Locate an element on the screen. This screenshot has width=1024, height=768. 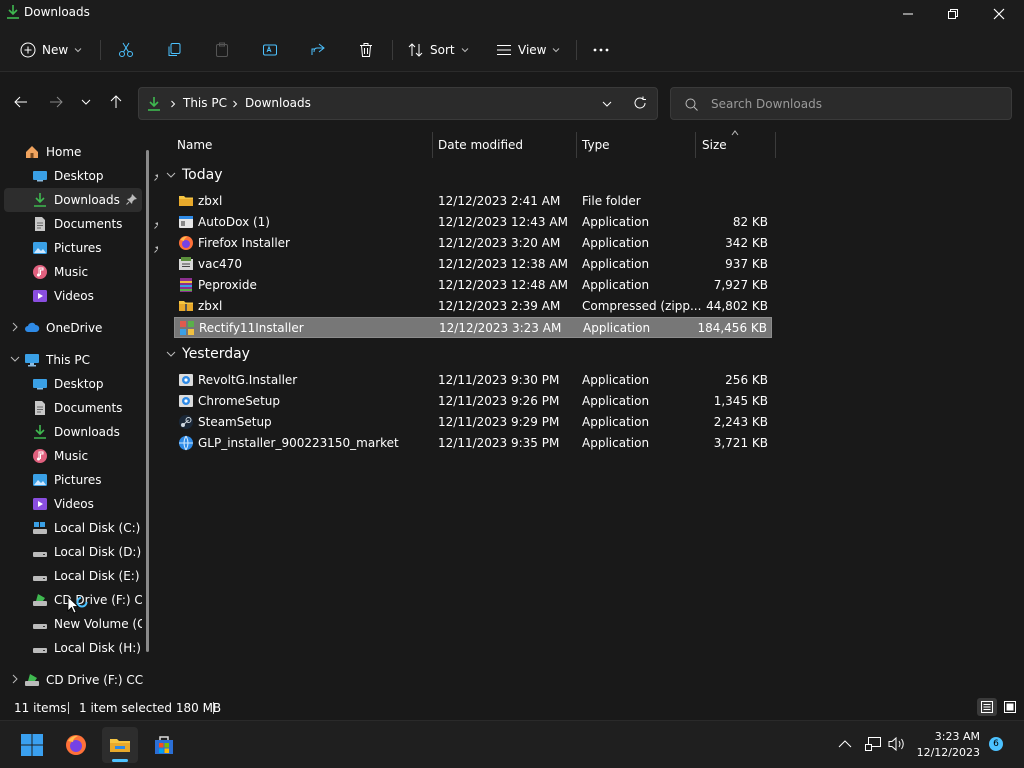
sidebar-item-pc-videos: Videos is located at coordinates (87, 504).